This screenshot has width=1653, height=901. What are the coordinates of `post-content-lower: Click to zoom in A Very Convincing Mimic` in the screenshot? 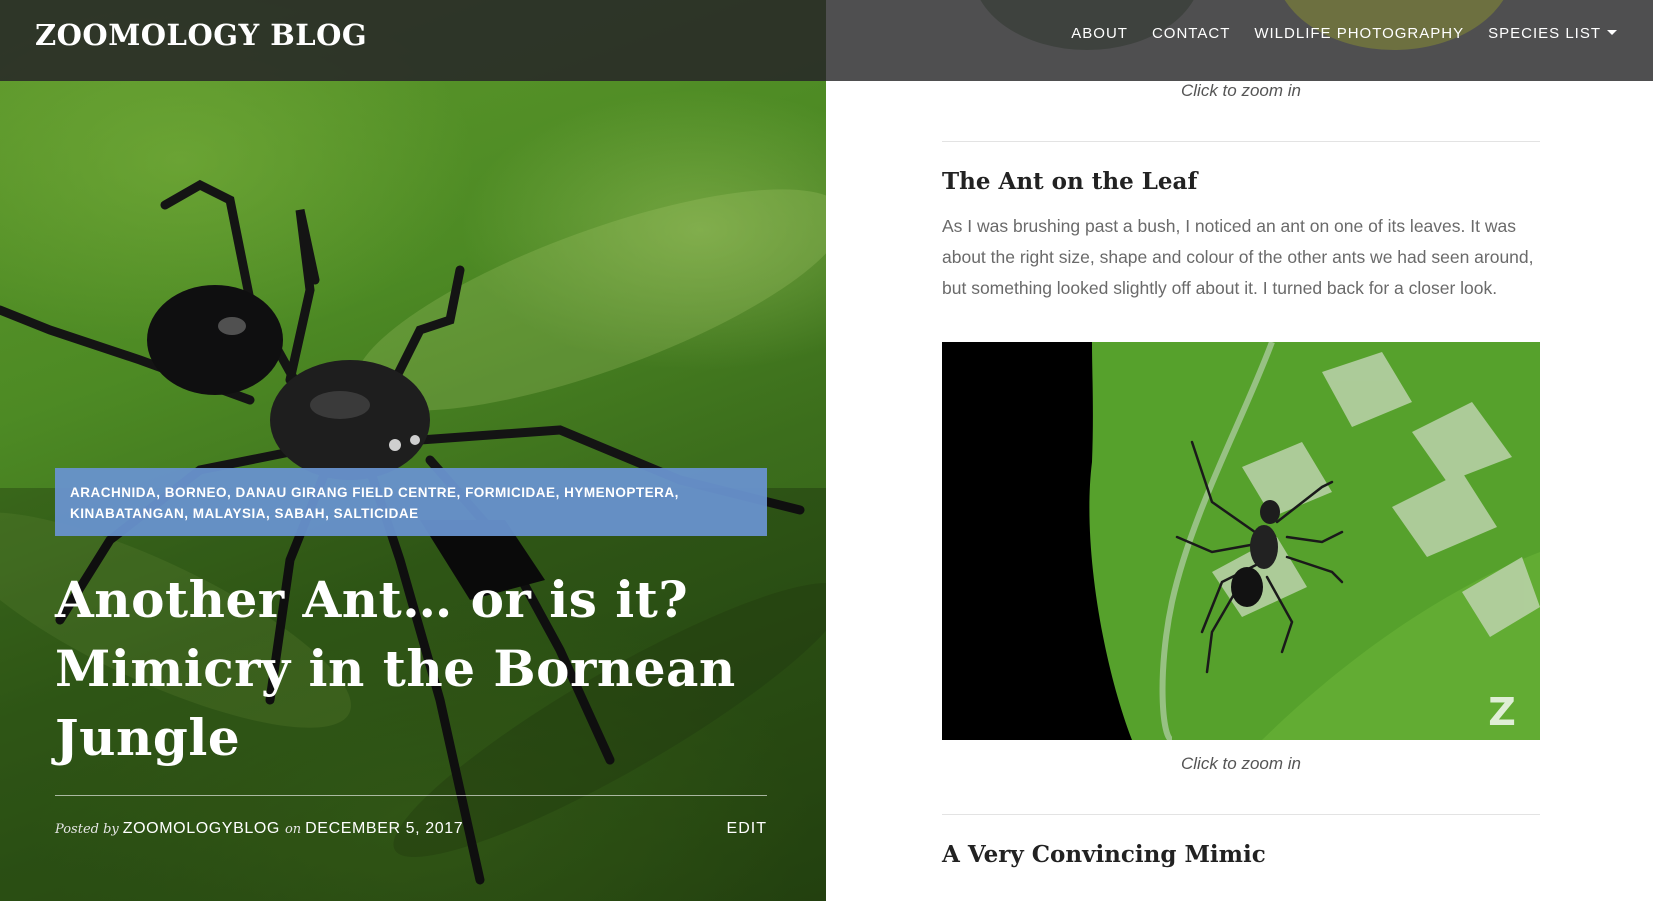 It's located at (1241, 811).